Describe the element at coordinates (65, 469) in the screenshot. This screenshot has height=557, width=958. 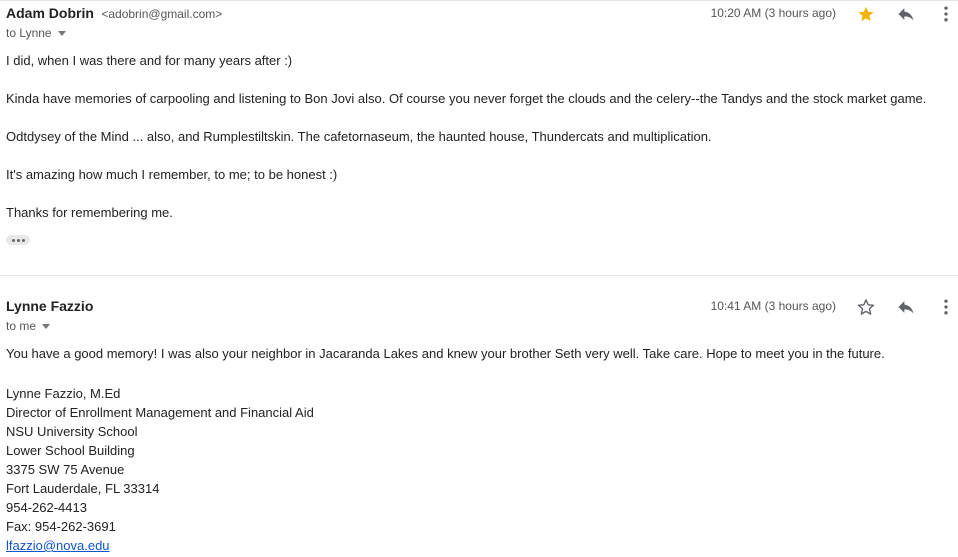
I see `signature-line: 3375 SW 75 Avenue` at that location.